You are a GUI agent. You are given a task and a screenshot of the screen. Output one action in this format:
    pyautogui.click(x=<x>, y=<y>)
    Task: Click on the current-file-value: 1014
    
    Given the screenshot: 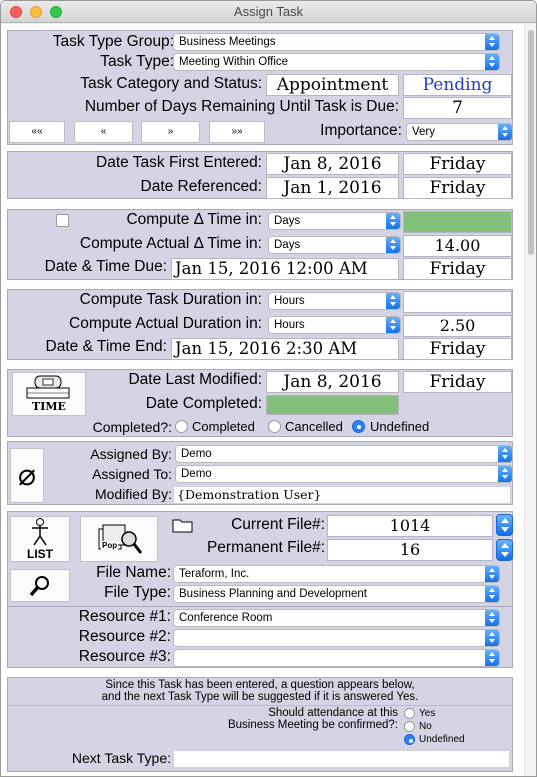 What is the action you would take?
    pyautogui.click(x=410, y=526)
    